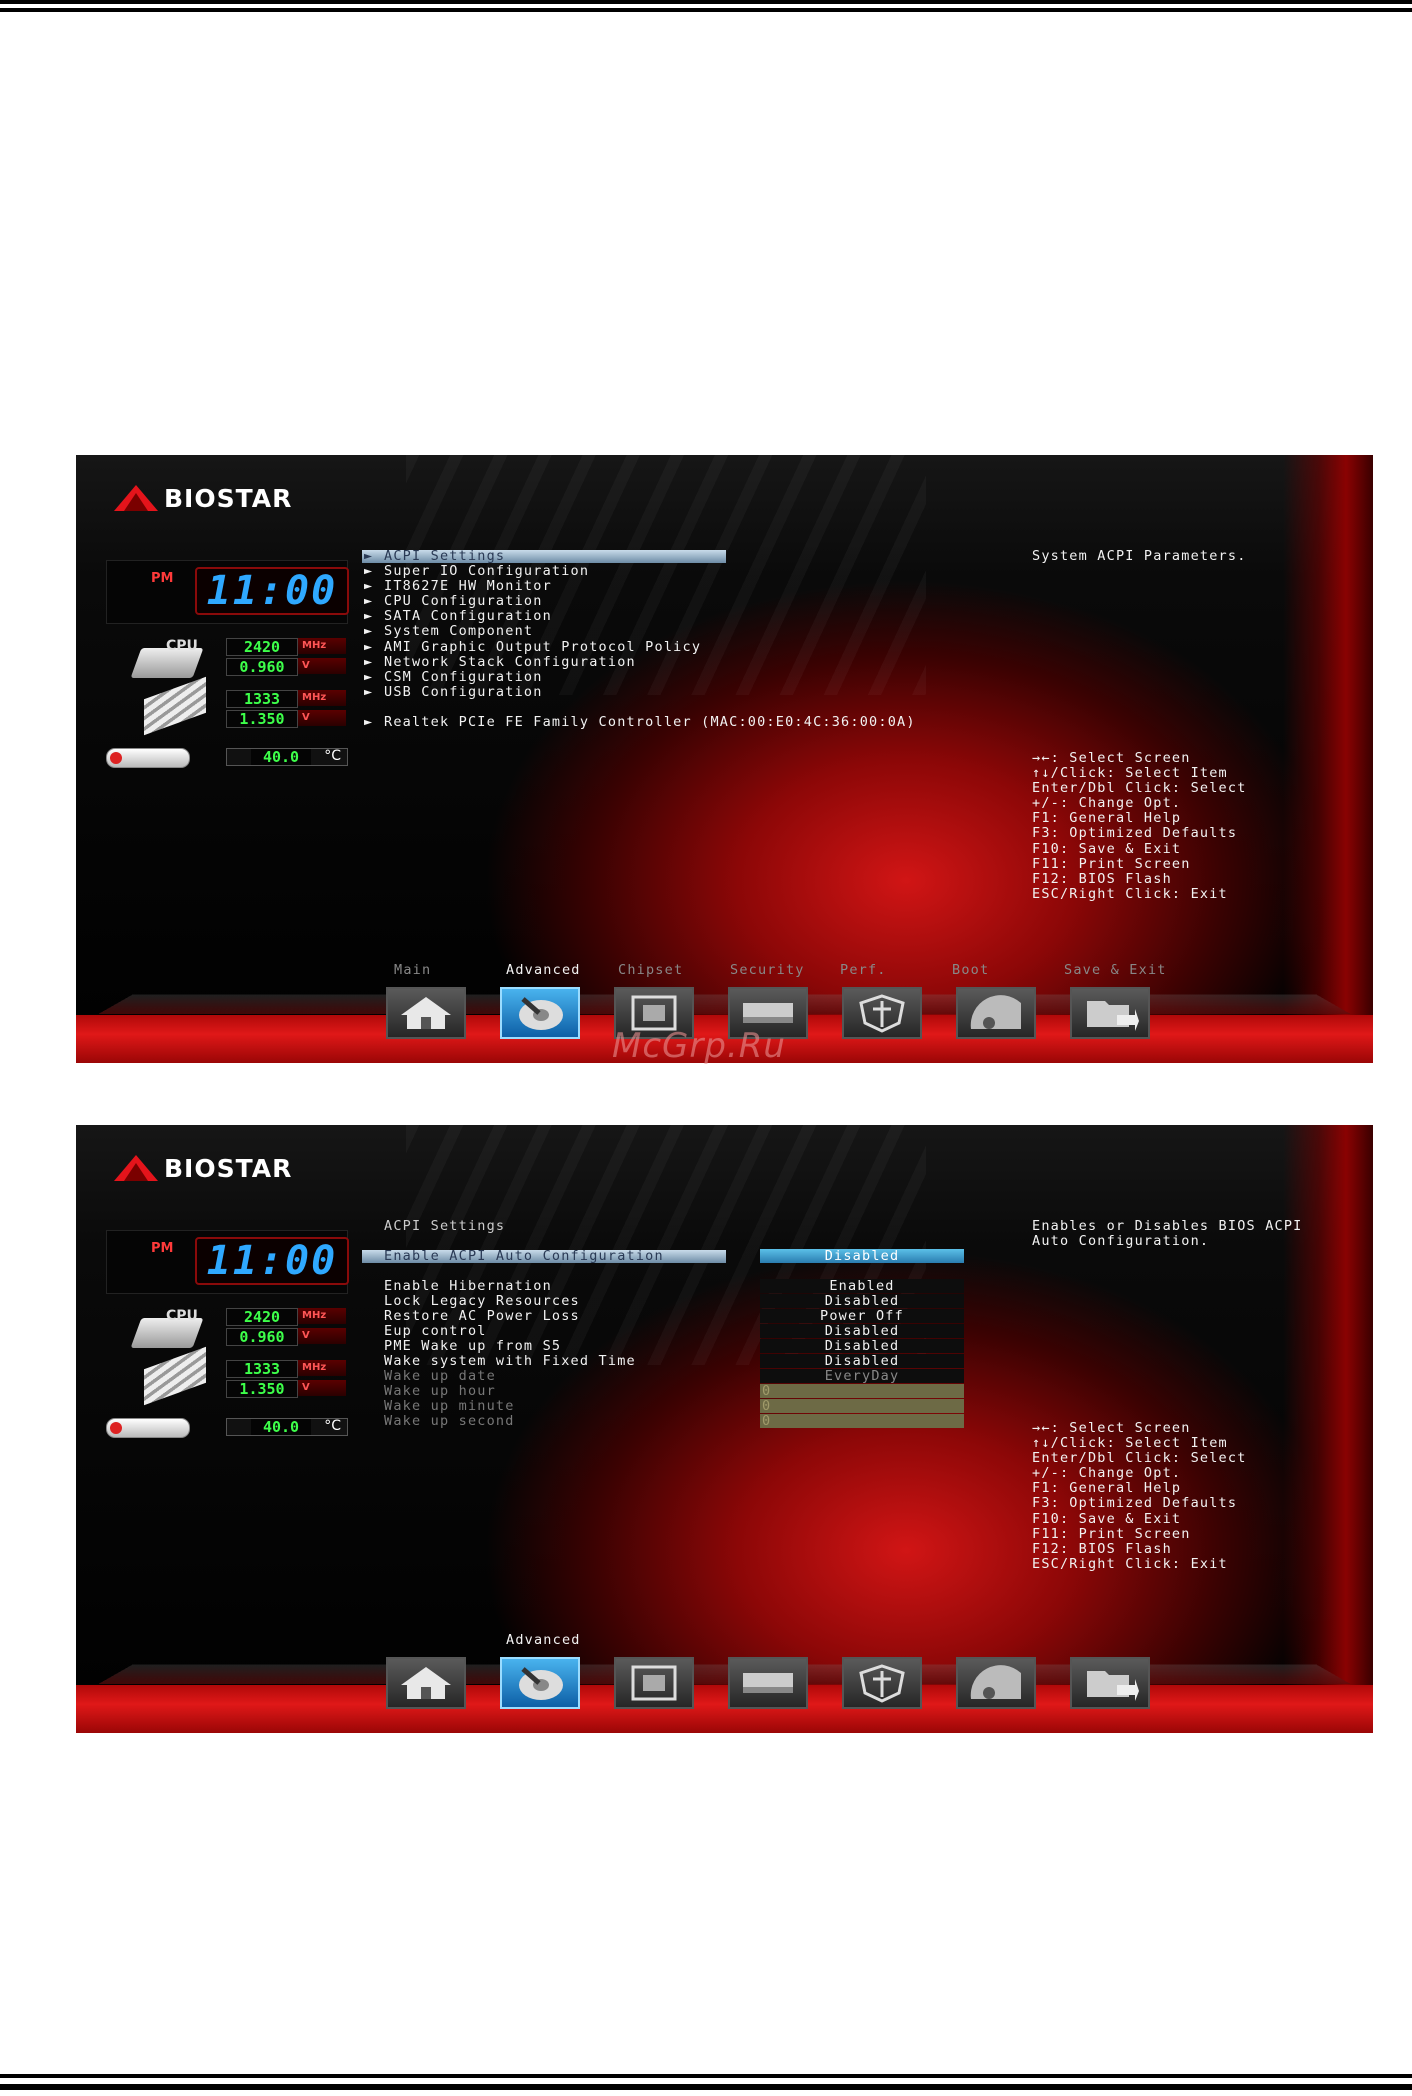 The height and width of the screenshot is (2096, 1412). I want to click on setting-label: Wake up minute, so click(449, 1406).